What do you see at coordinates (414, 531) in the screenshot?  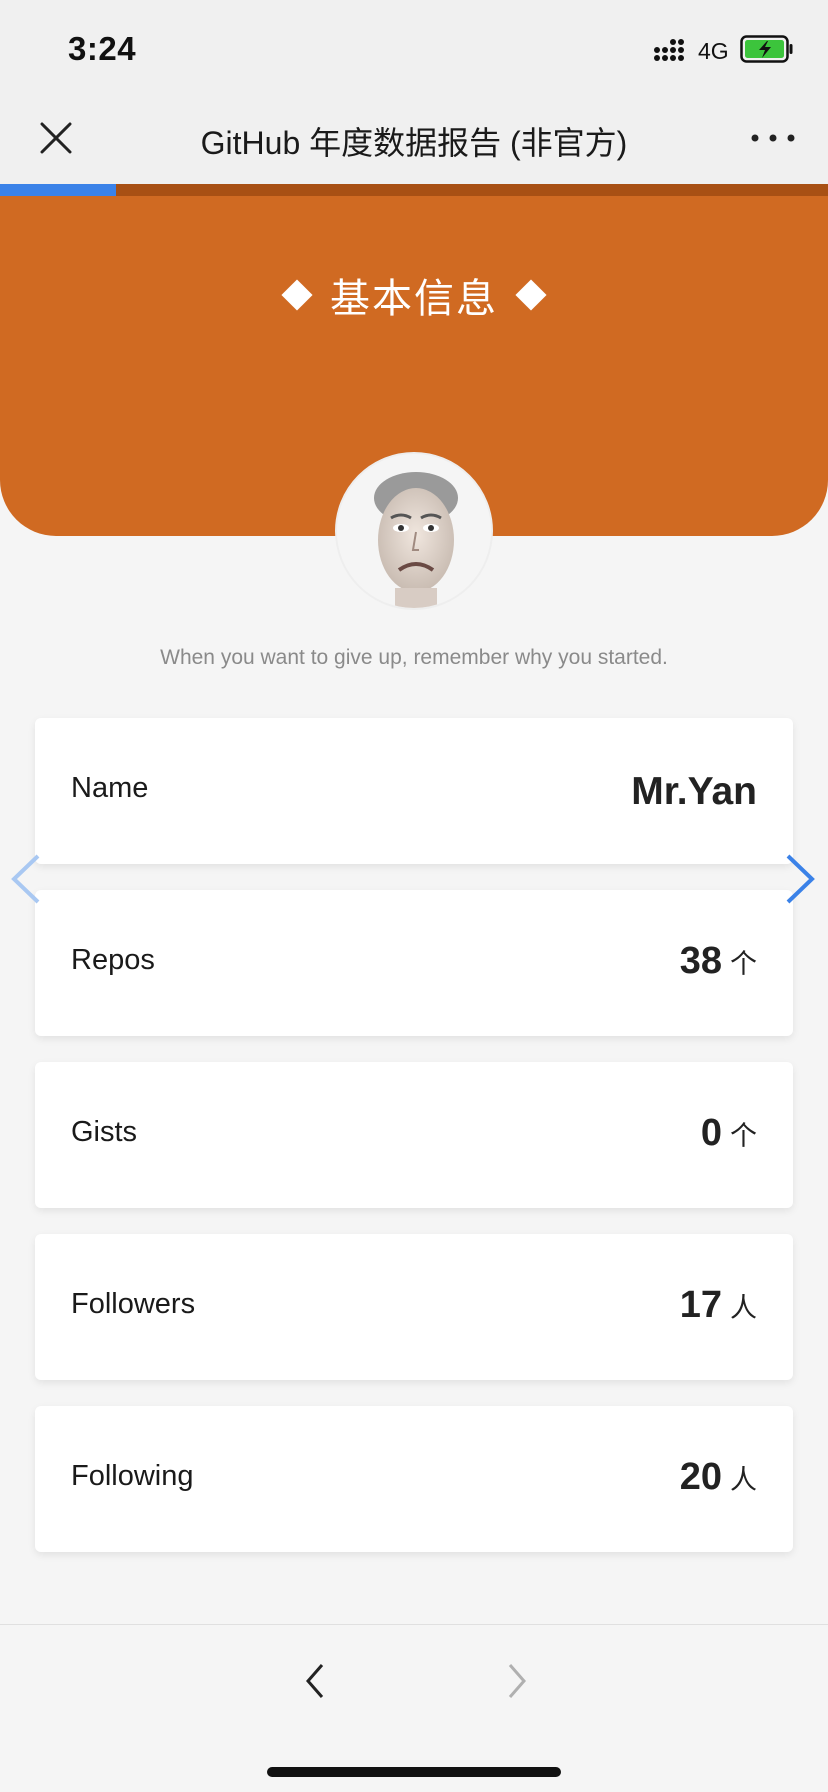 I see `avatar` at bounding box center [414, 531].